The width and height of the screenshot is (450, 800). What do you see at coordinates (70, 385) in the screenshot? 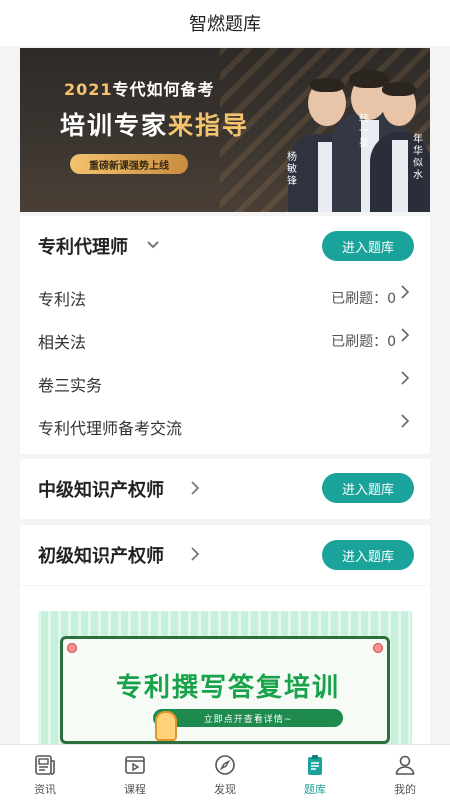
I see `row-label: 卷三实务` at bounding box center [70, 385].